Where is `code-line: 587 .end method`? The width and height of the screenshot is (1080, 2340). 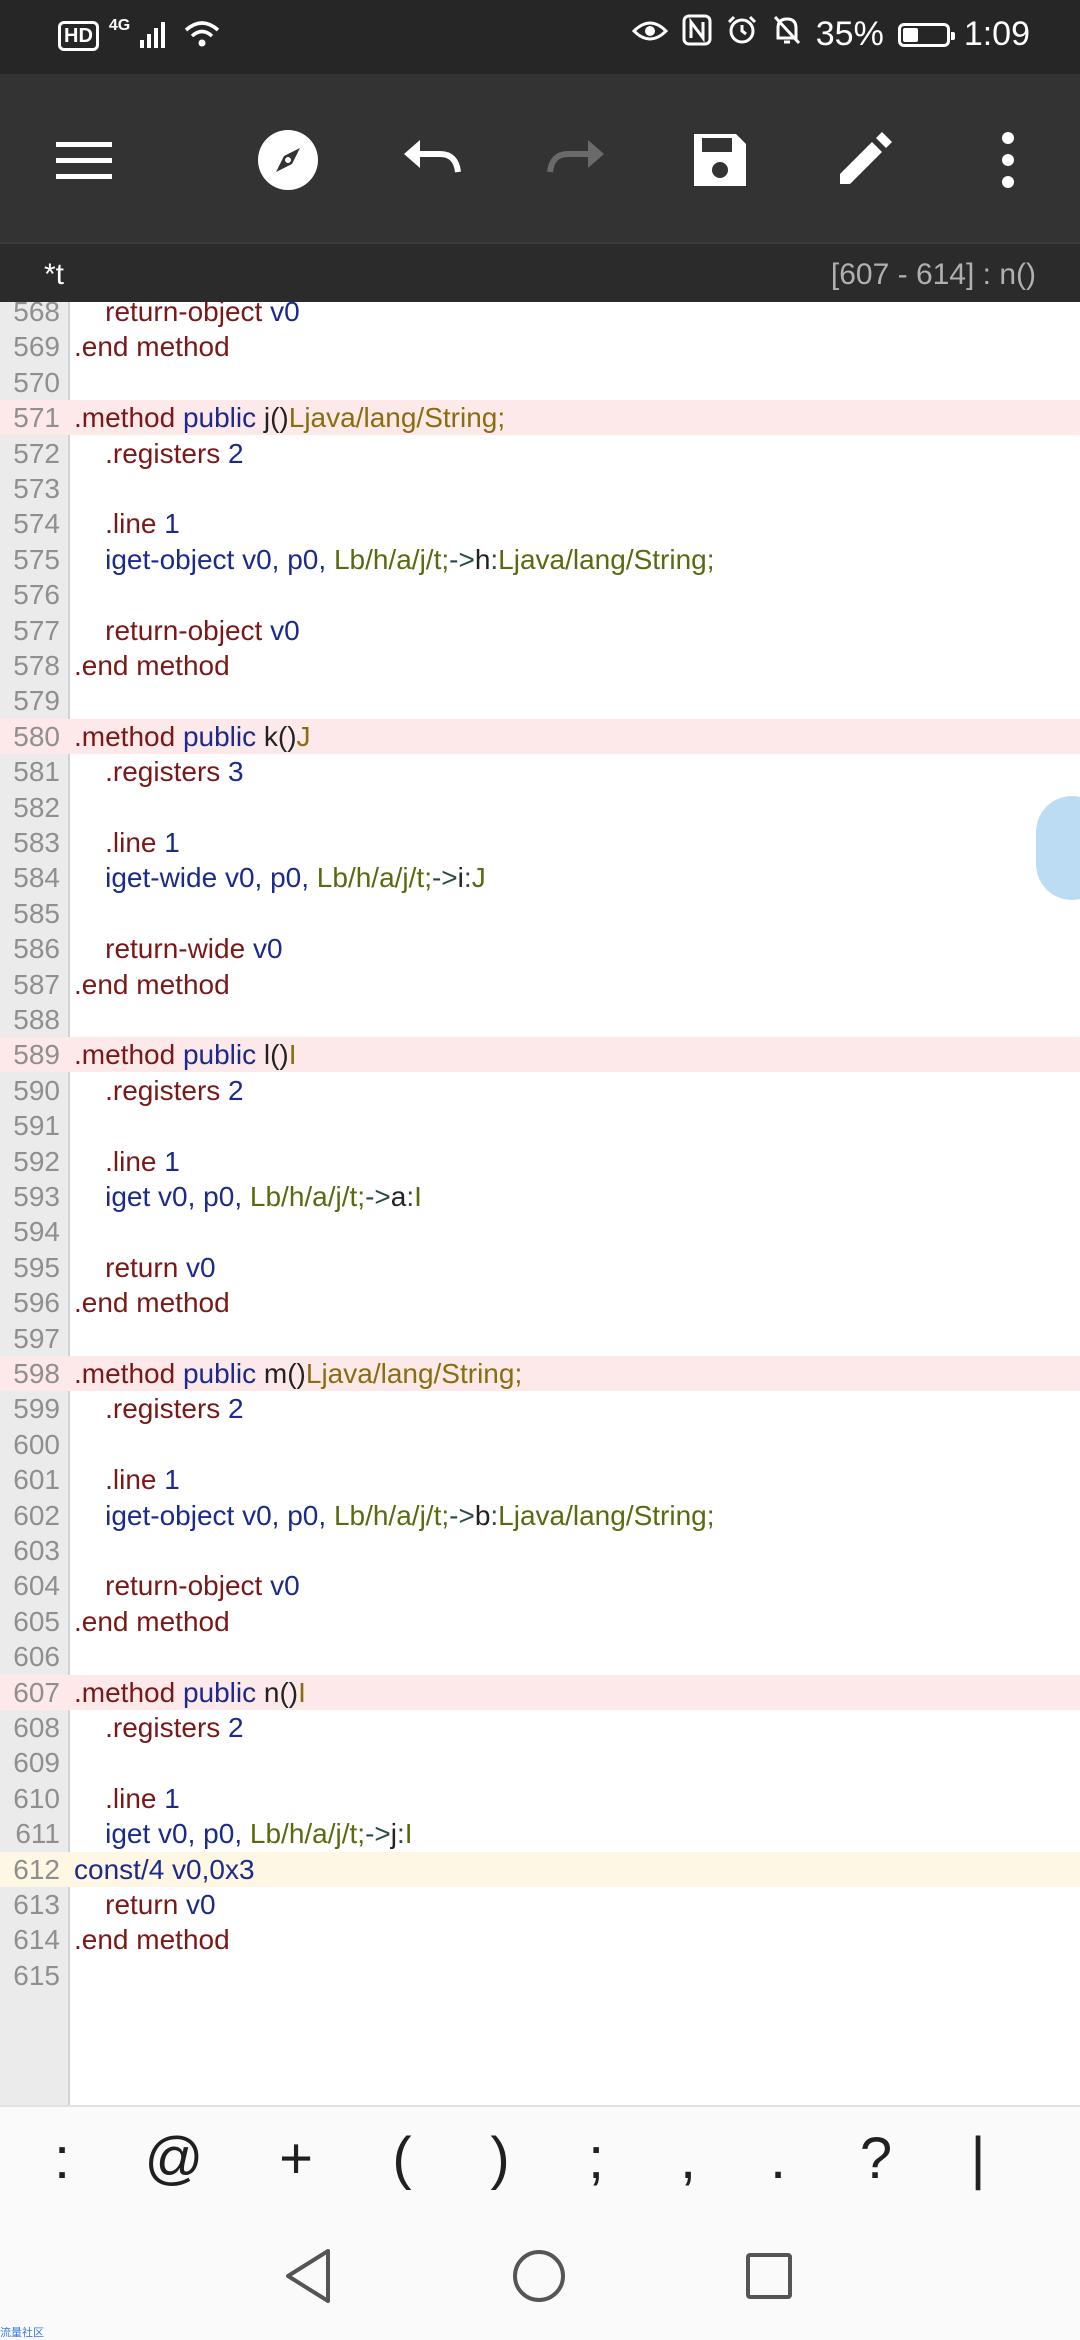
code-line: 587 .end method is located at coordinates (540, 984).